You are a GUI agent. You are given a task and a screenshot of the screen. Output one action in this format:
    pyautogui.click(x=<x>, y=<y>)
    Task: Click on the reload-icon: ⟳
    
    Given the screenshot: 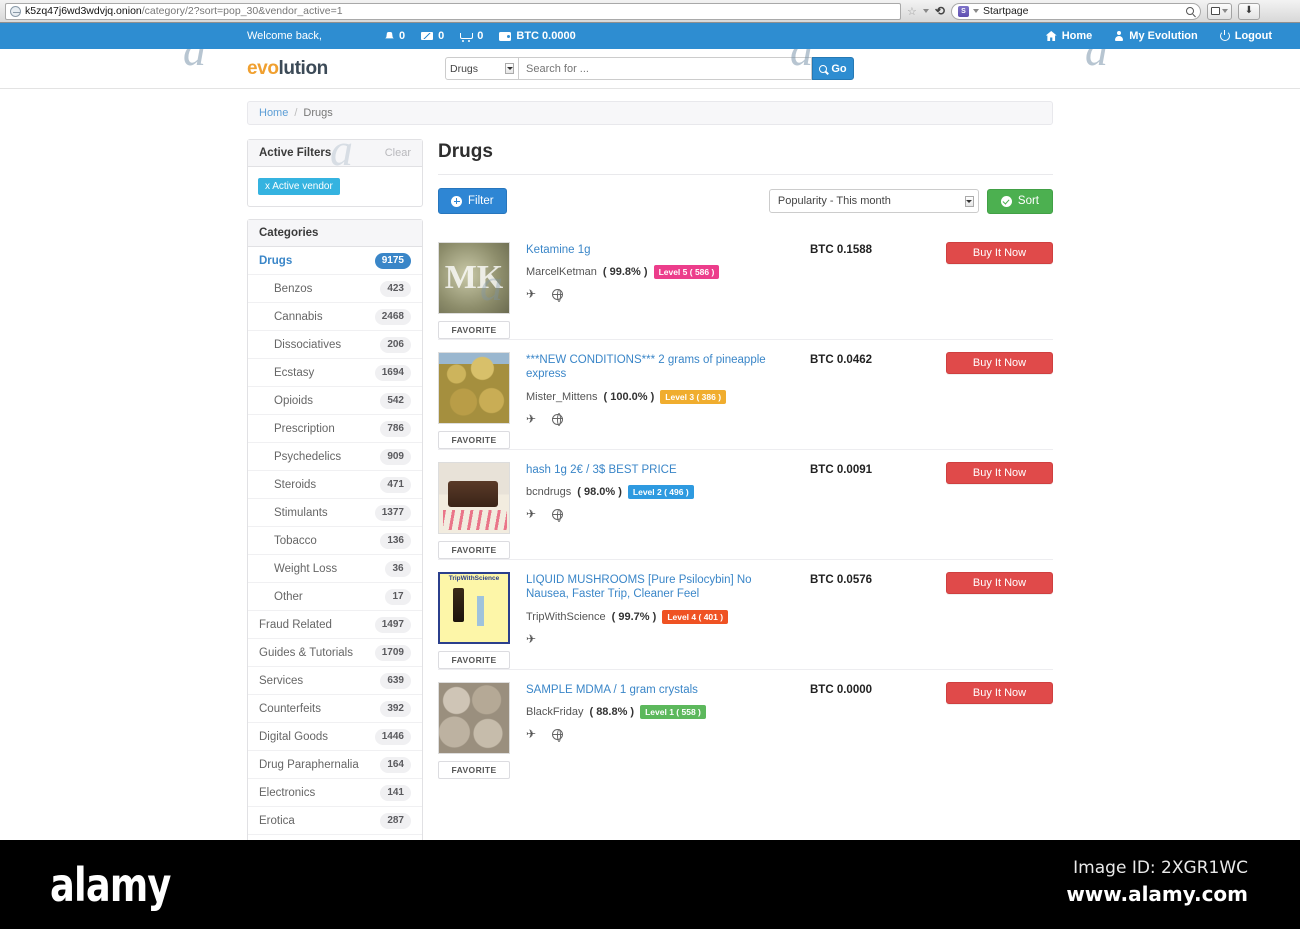 What is the action you would take?
    pyautogui.click(x=940, y=11)
    